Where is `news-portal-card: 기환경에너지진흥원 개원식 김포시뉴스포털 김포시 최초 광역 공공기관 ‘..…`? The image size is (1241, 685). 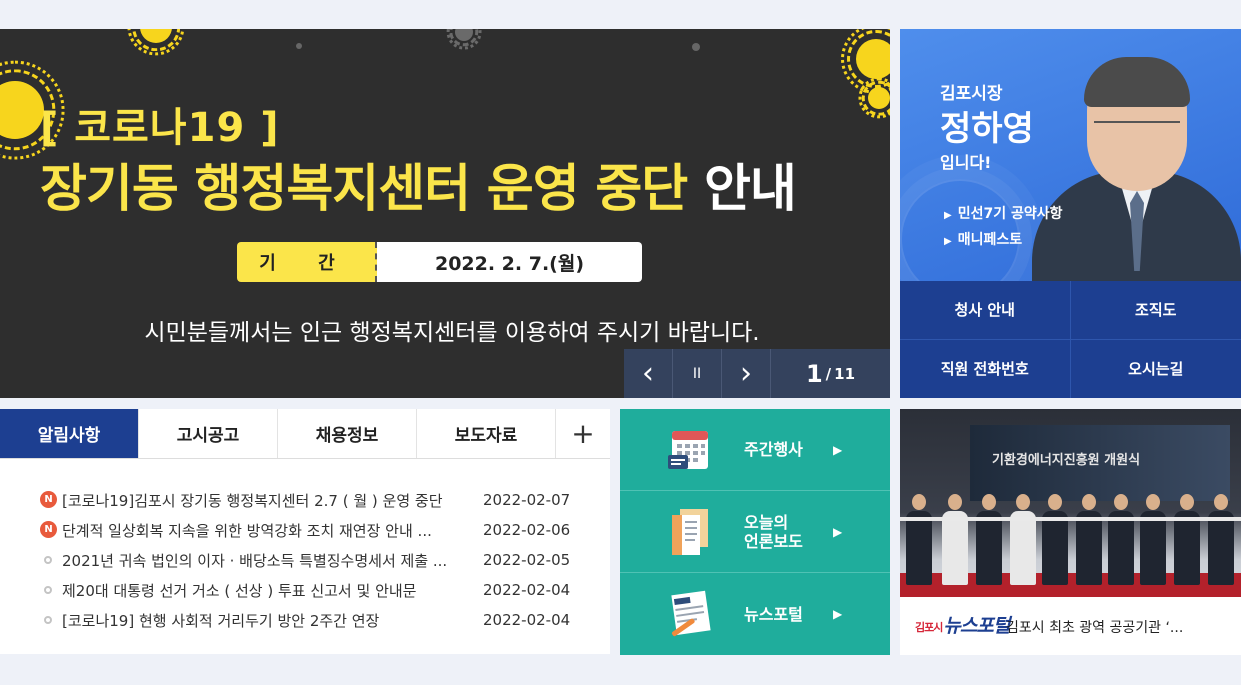
news-portal-card: 기환경에너지진흥원 개원식 김포시뉴스포털 김포시 최초 광역 공공기관 ‘..… is located at coordinates (1070, 532).